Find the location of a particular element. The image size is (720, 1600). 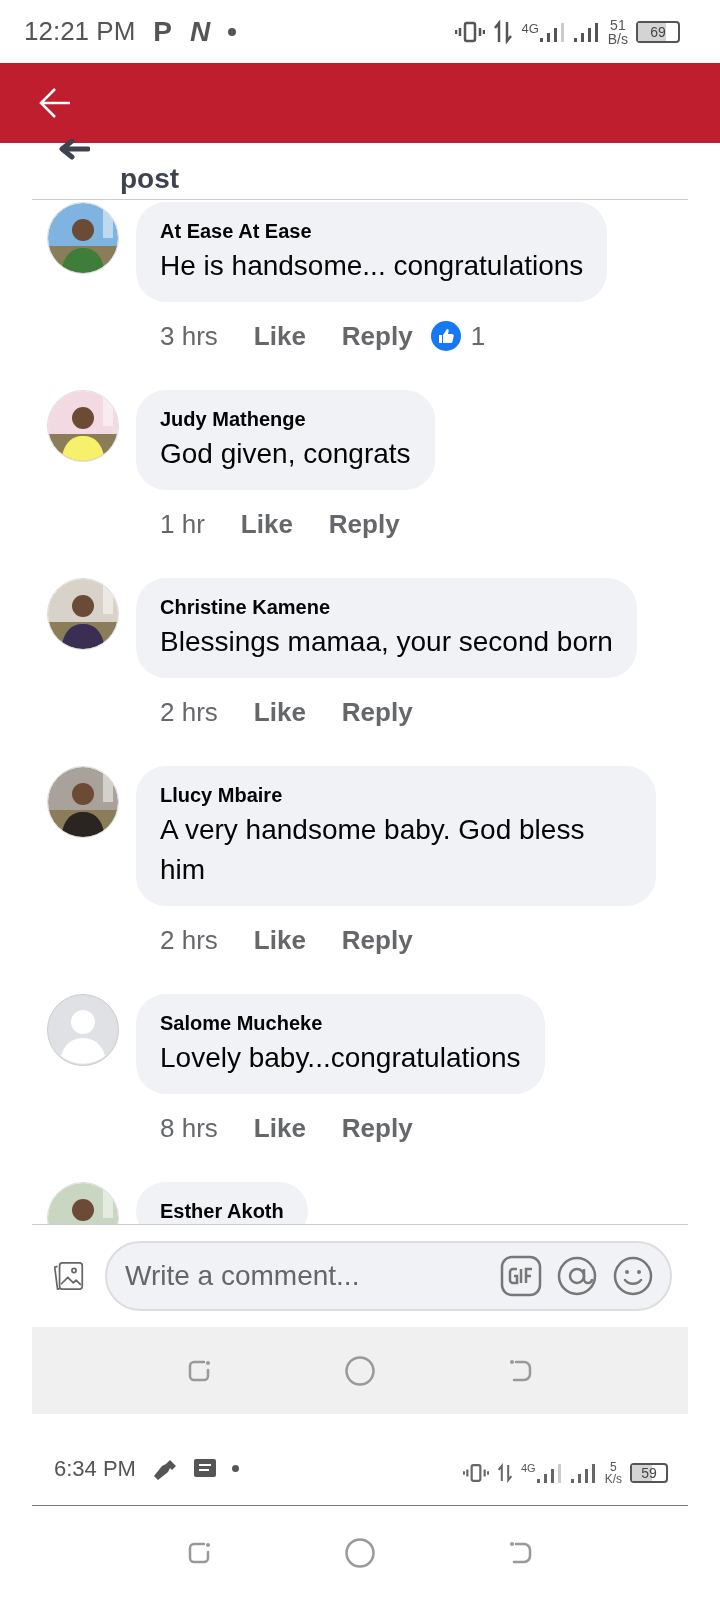

comment-author: Salome Mucheke is located at coordinates (340, 1023).